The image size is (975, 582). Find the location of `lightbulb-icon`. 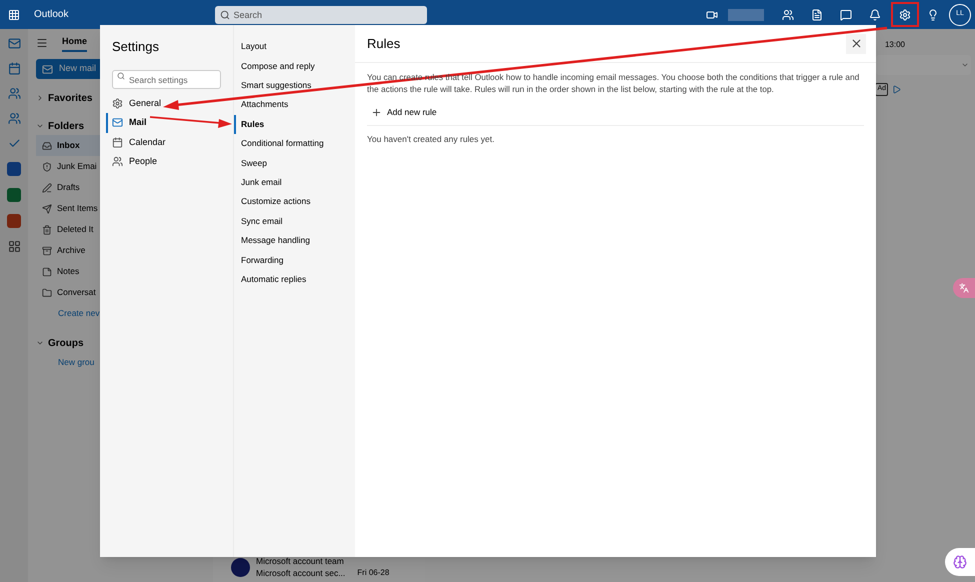

lightbulb-icon is located at coordinates (933, 14).